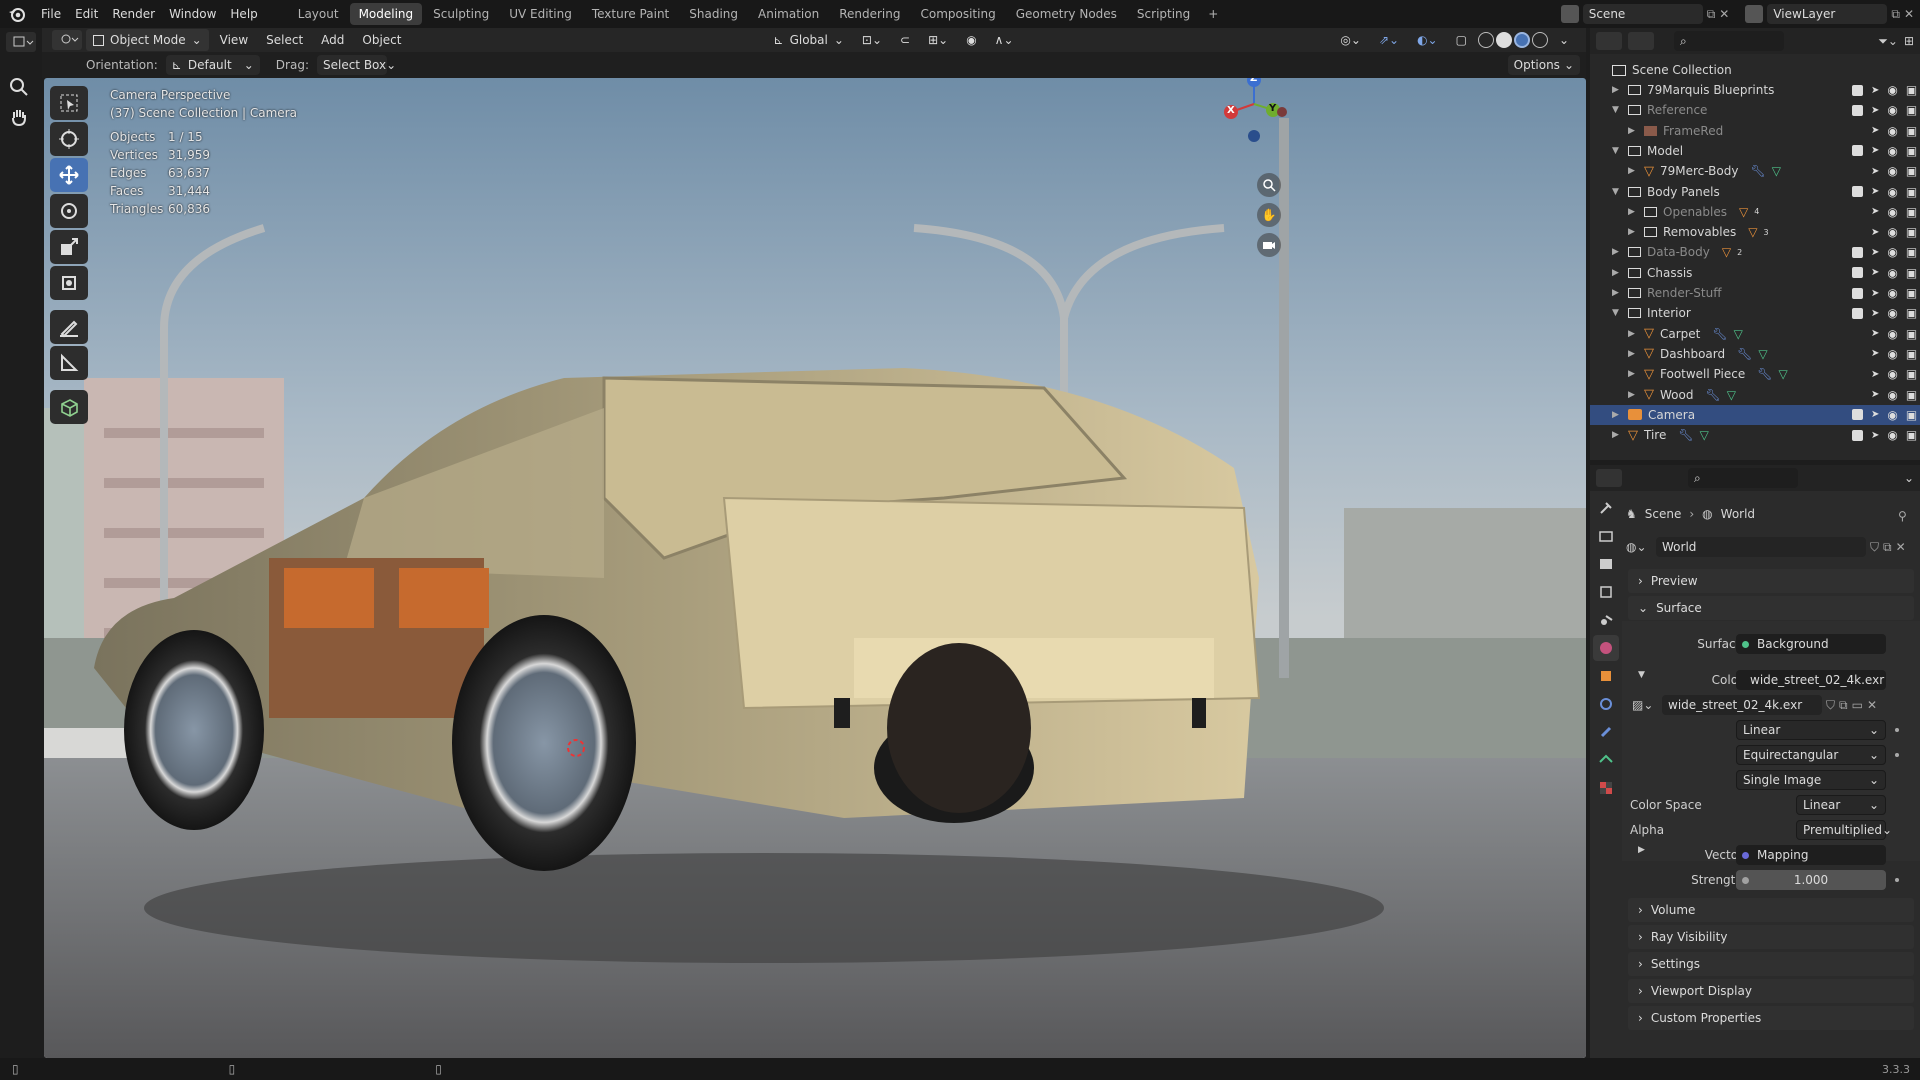 The height and width of the screenshot is (1080, 1920). I want to click on render-tab-icon, so click(1606, 536).